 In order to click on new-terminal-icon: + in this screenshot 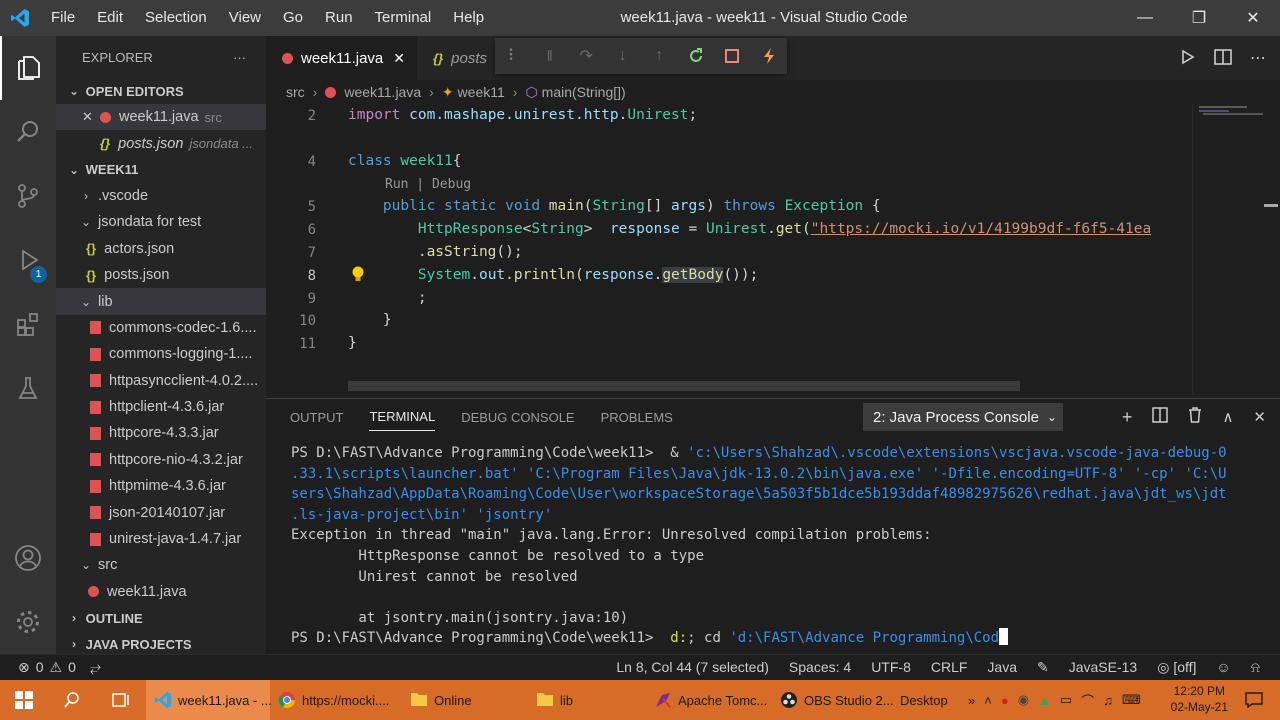, I will do `click(1127, 417)`.